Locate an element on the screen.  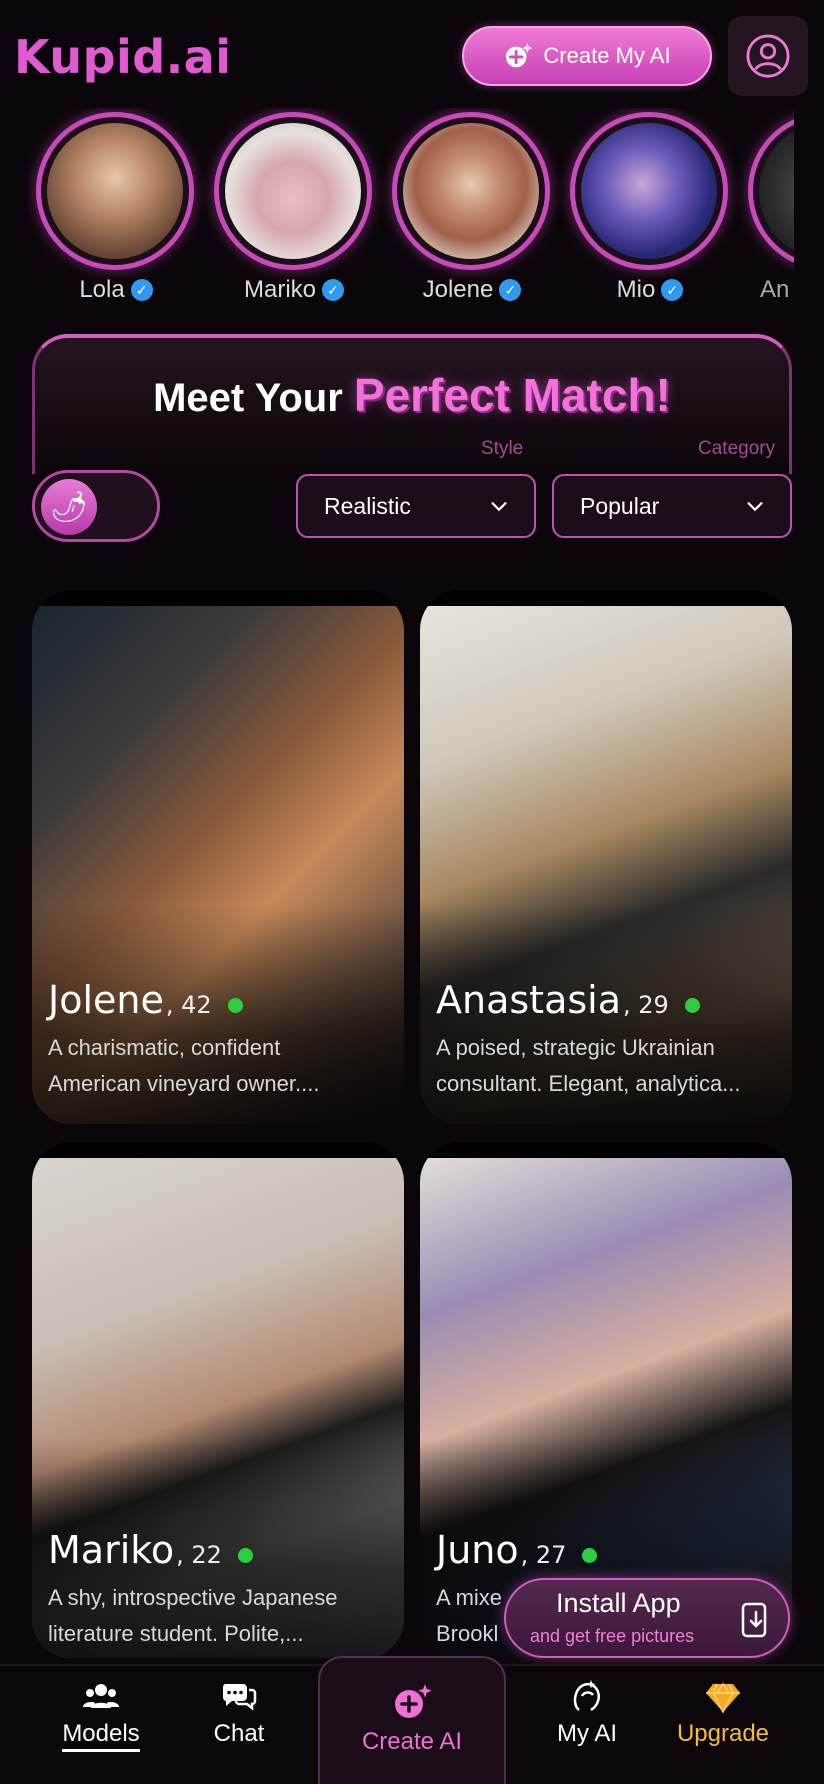
character-age: , 27 is located at coordinates (543, 1555).